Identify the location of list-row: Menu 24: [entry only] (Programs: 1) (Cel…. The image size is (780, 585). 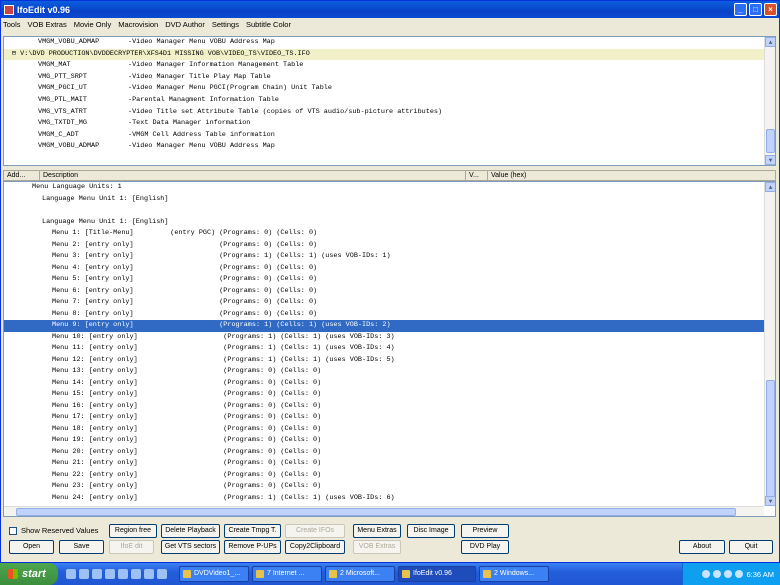
(389, 499).